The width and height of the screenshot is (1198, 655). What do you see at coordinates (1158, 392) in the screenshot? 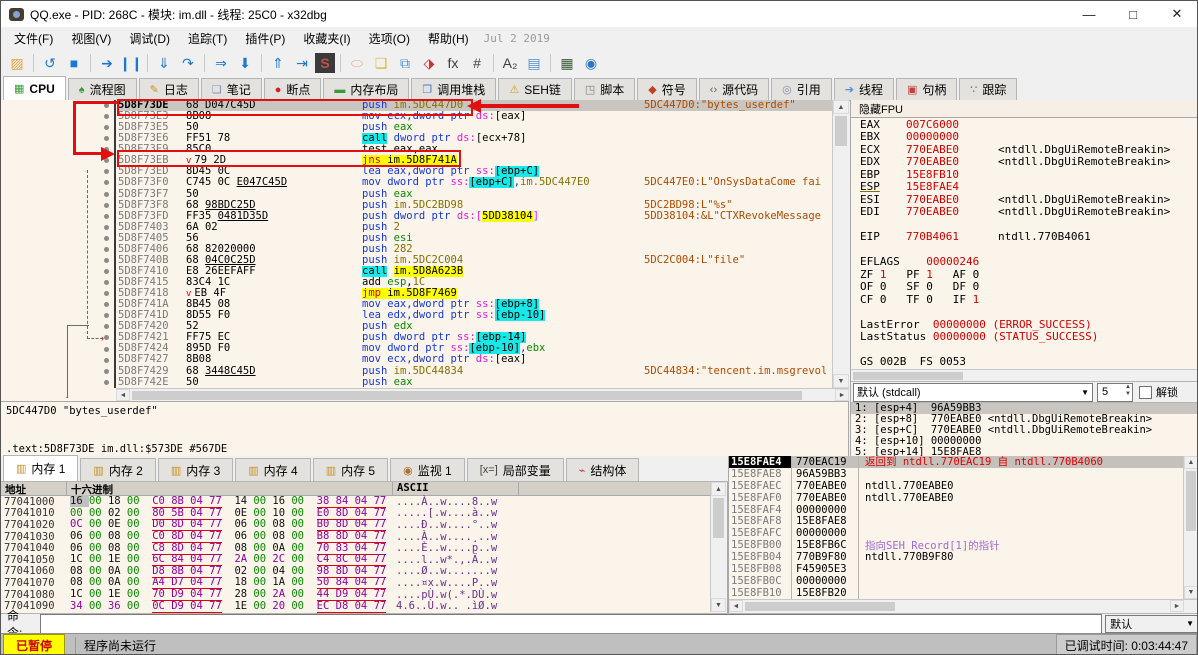
I see `unlock-checkbox: 解锁` at bounding box center [1158, 392].